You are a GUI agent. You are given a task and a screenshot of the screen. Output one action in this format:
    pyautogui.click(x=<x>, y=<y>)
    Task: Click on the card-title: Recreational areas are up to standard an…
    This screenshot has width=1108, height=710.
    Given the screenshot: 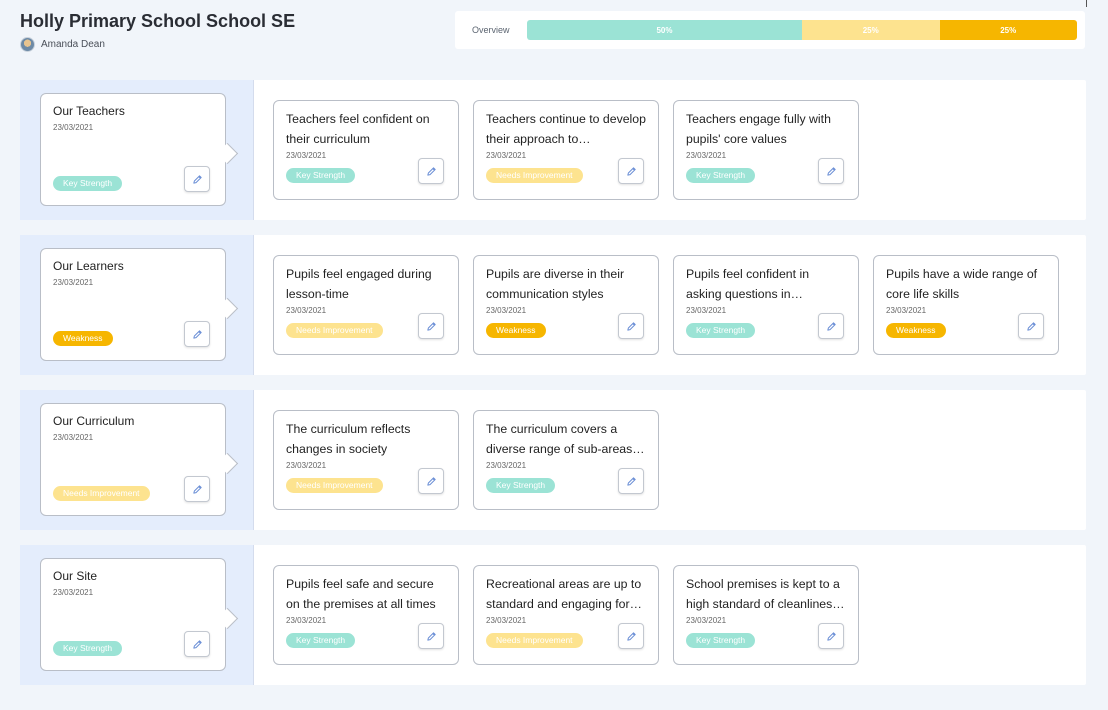 What is the action you would take?
    pyautogui.click(x=564, y=594)
    